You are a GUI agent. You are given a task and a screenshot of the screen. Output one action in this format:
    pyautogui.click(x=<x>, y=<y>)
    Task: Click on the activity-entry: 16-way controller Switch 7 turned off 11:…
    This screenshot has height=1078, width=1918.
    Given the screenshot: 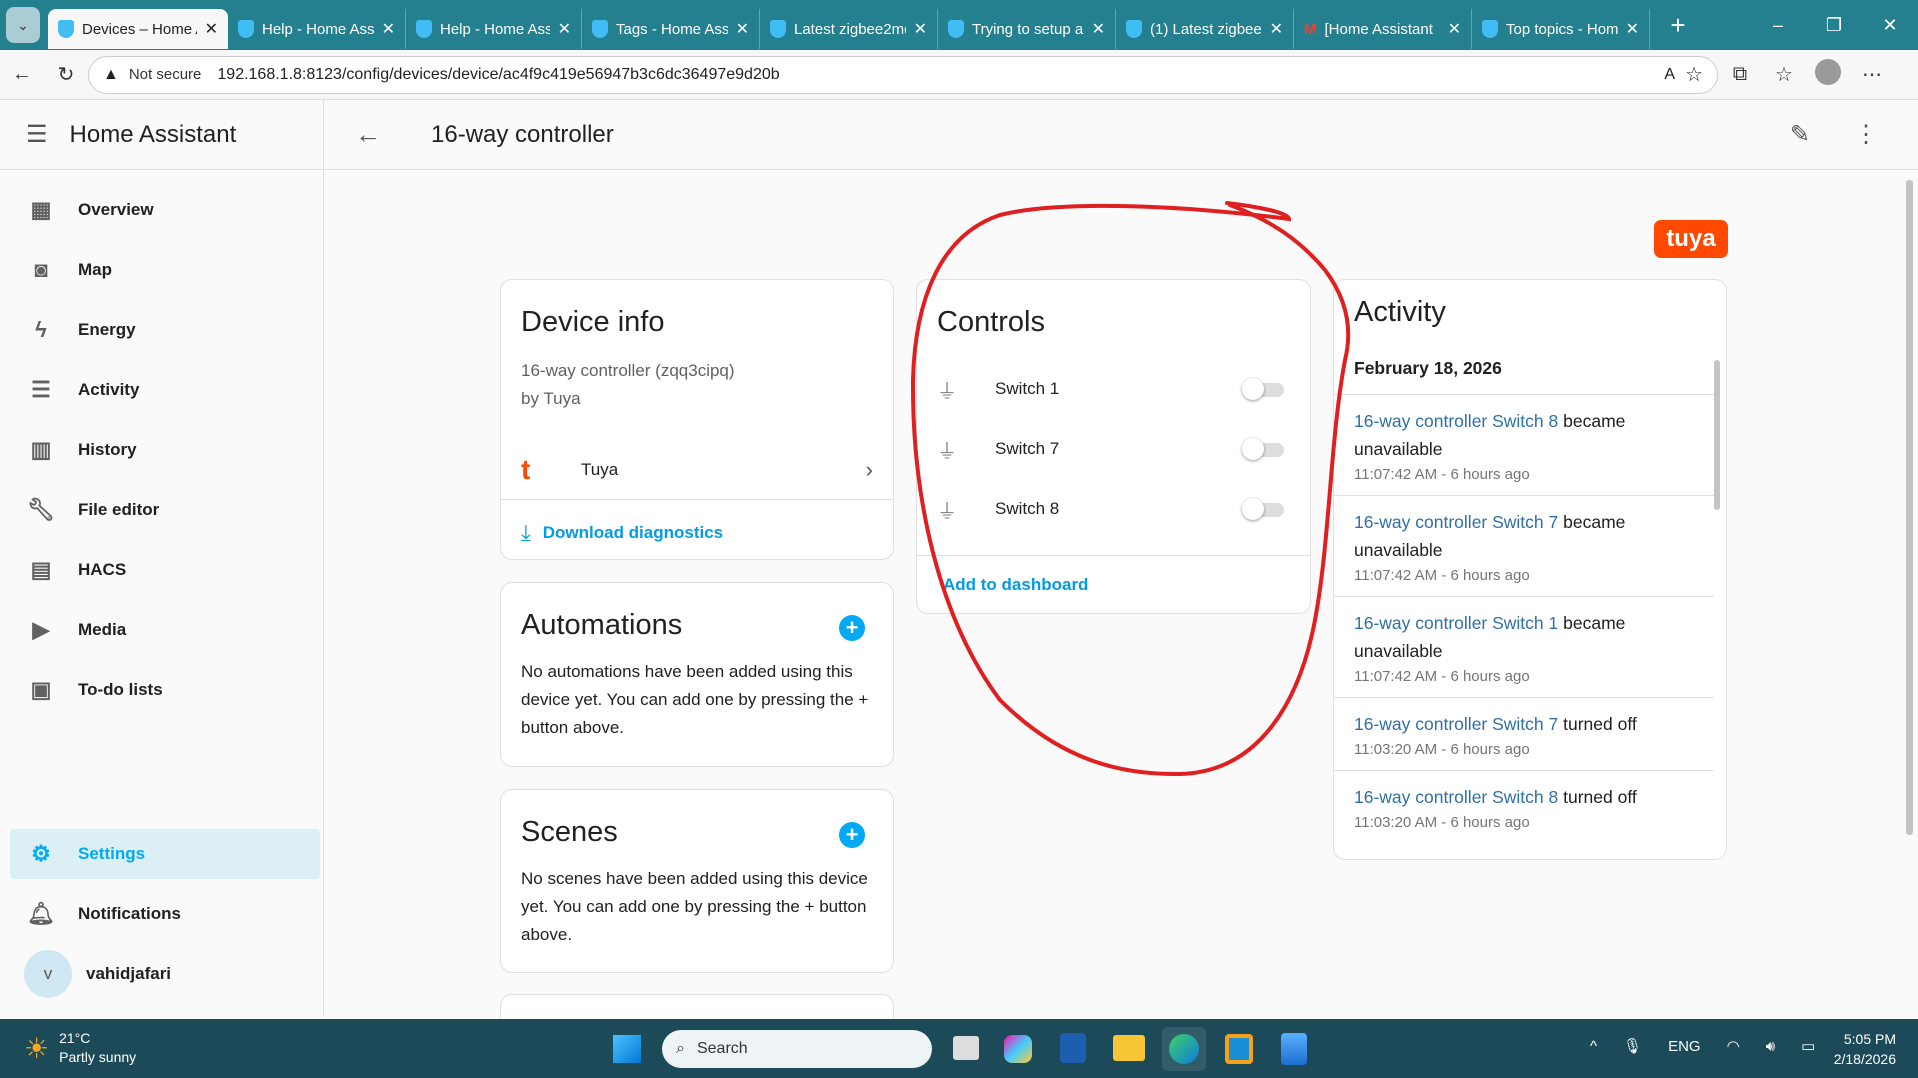 What is the action you would take?
    pyautogui.click(x=1524, y=729)
    